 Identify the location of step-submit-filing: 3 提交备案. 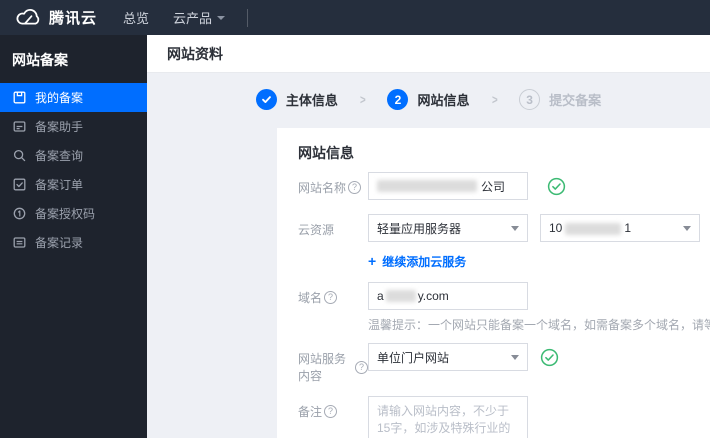
(560, 99).